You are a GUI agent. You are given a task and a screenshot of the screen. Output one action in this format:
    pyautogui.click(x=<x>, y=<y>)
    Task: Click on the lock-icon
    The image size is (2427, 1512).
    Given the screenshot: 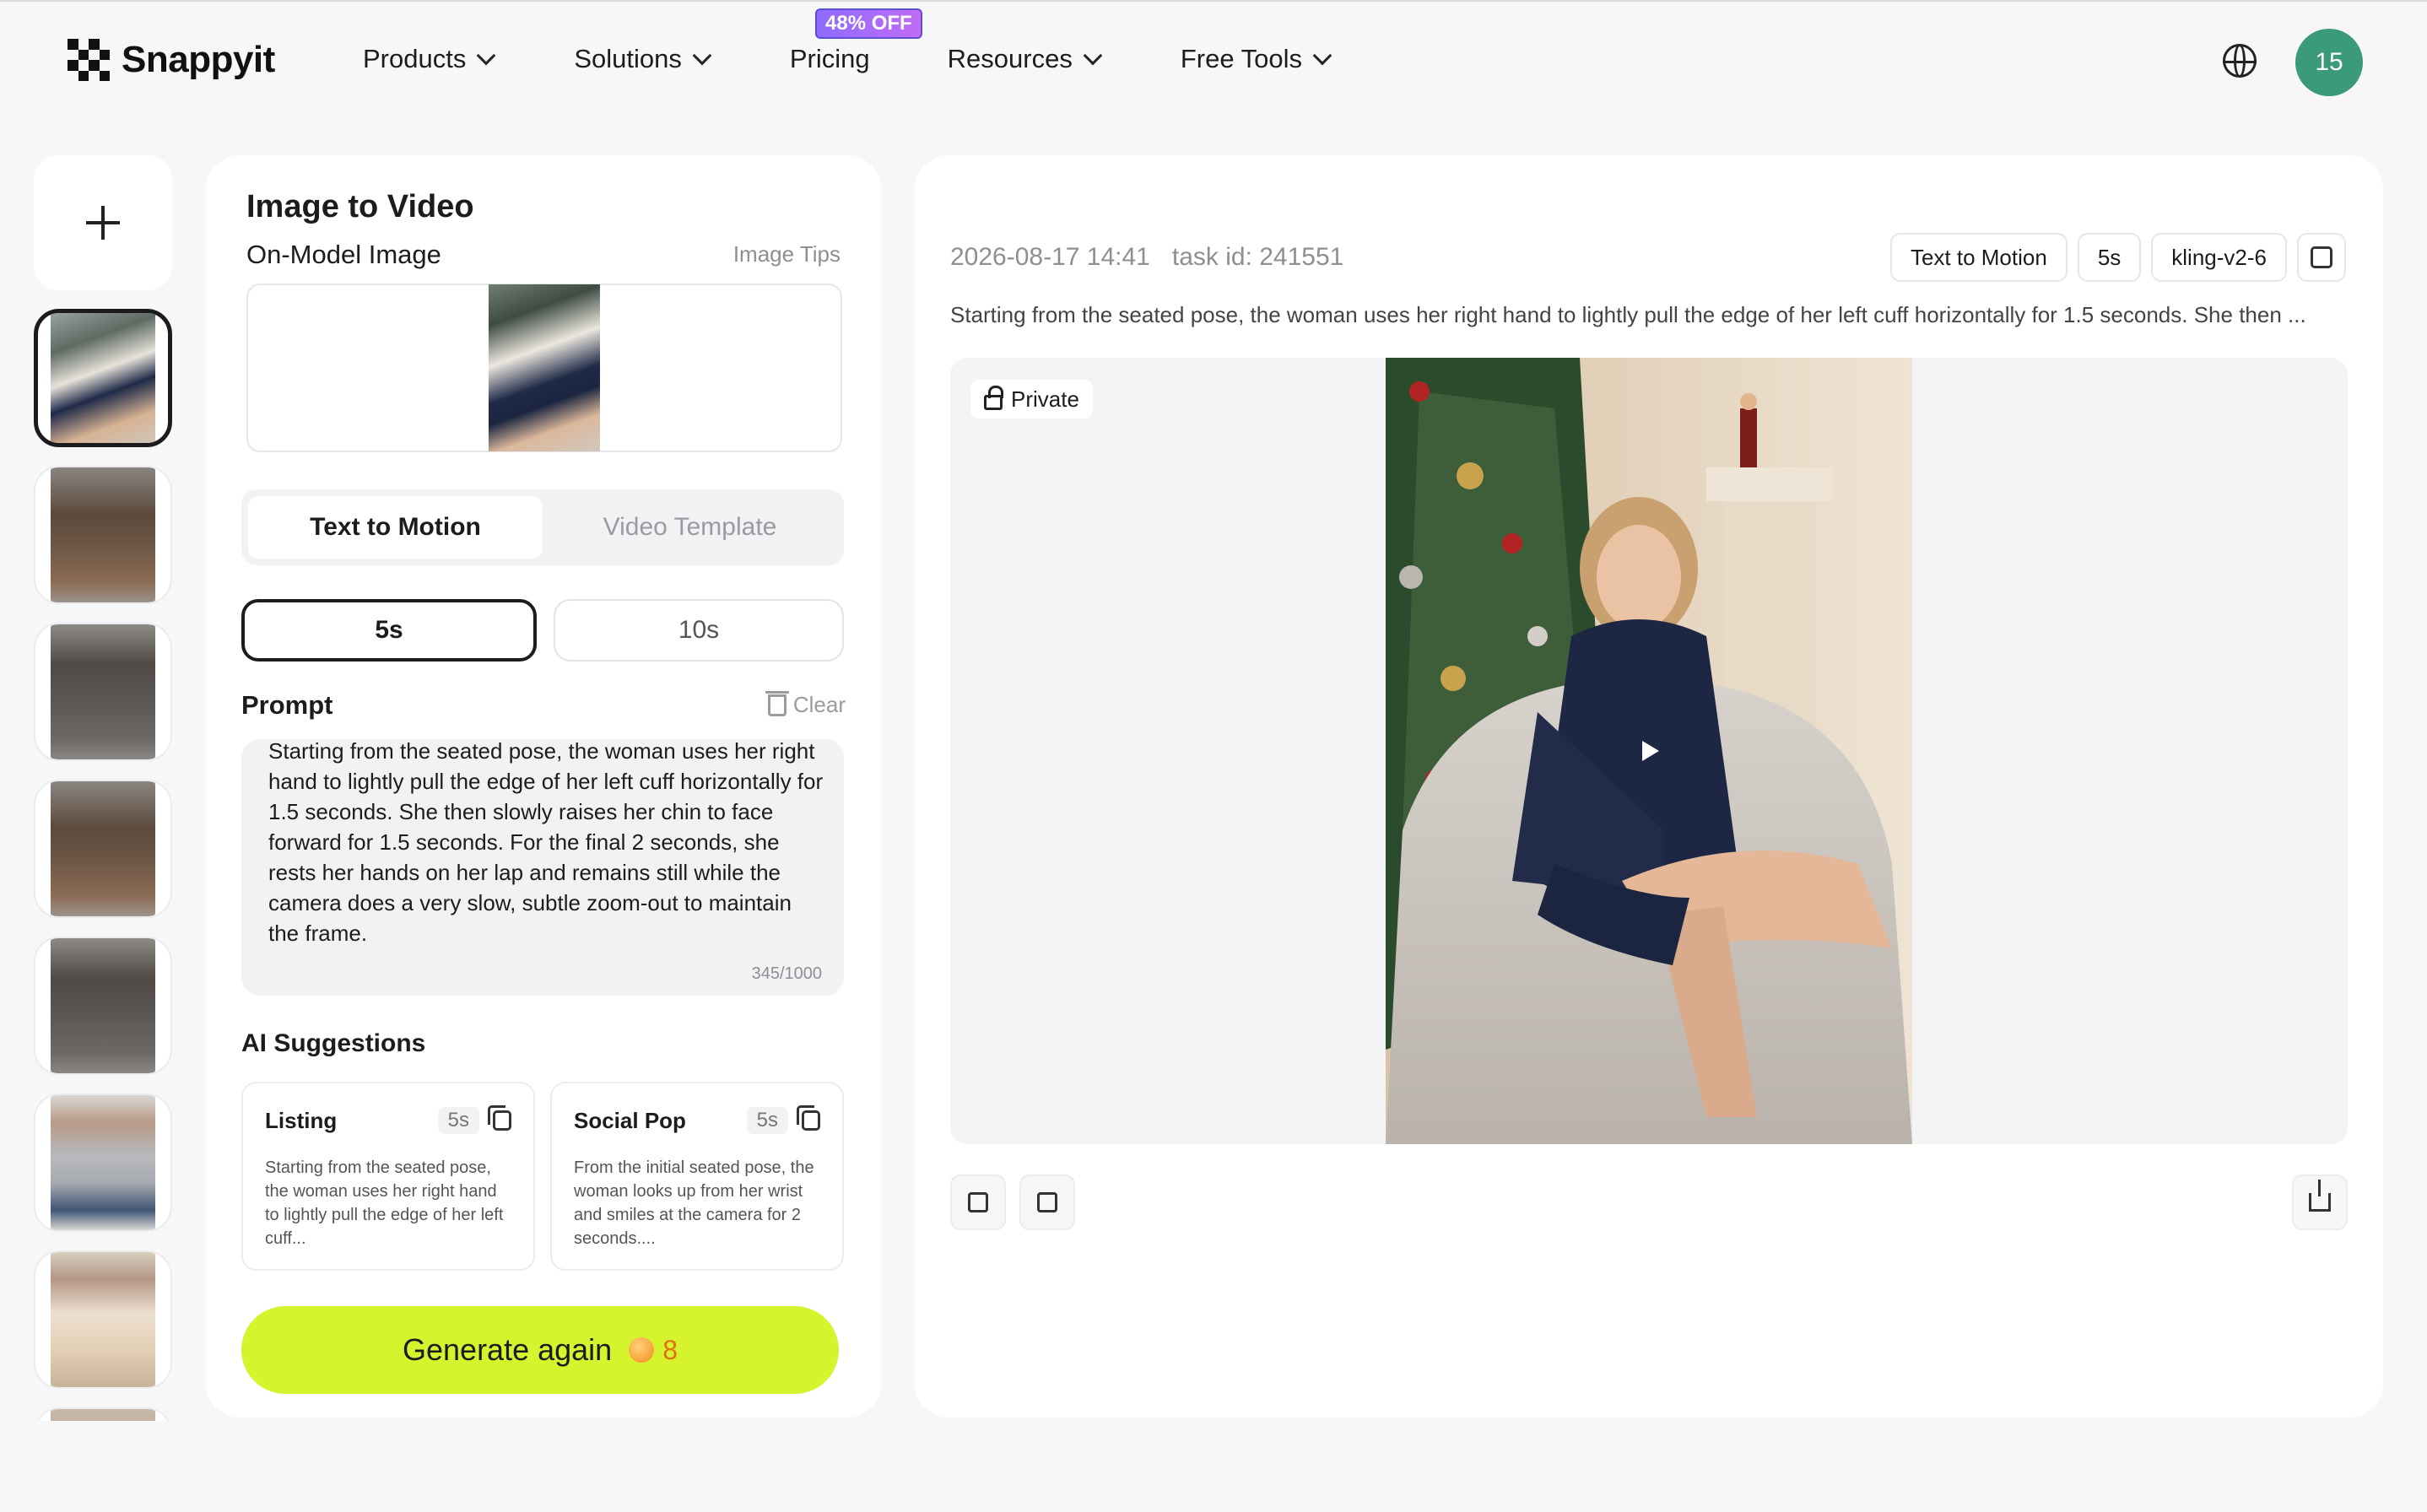 What is the action you would take?
    pyautogui.click(x=993, y=398)
    